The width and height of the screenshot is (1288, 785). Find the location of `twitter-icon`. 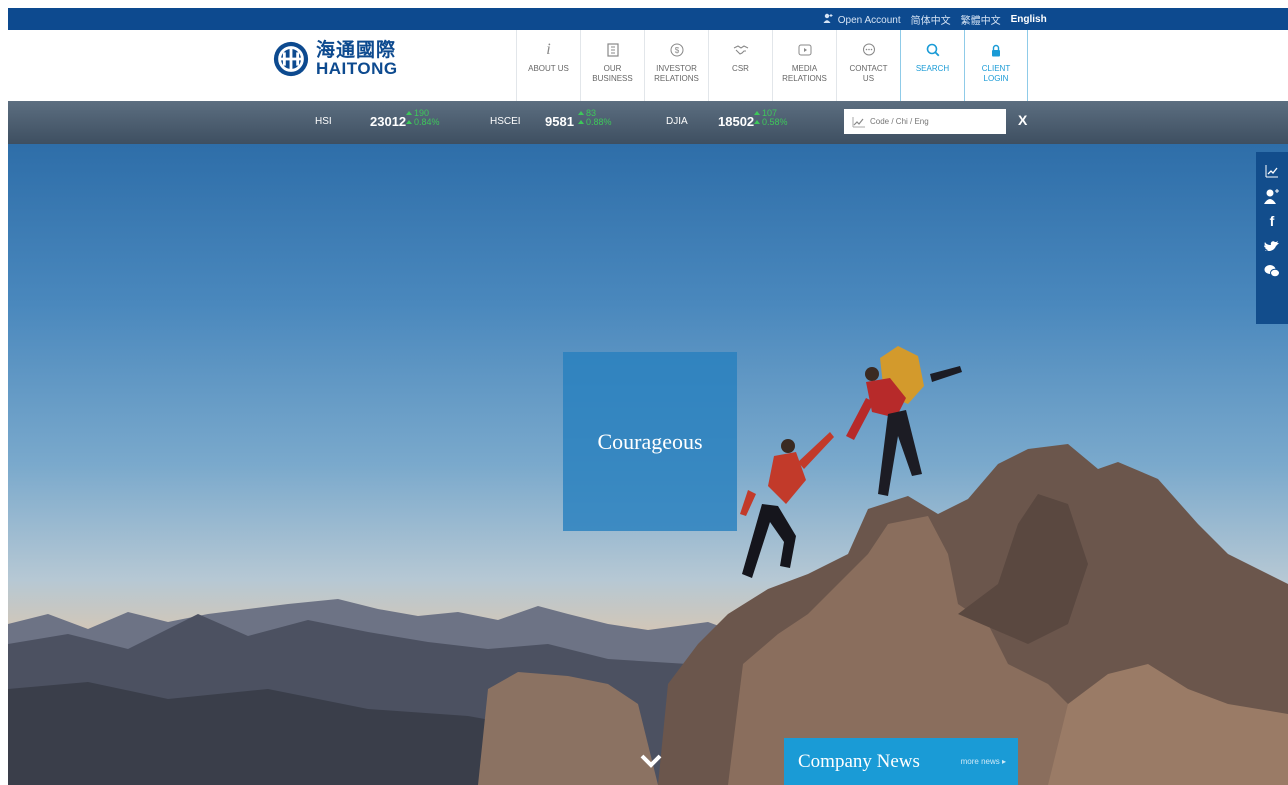

twitter-icon is located at coordinates (1272, 246).